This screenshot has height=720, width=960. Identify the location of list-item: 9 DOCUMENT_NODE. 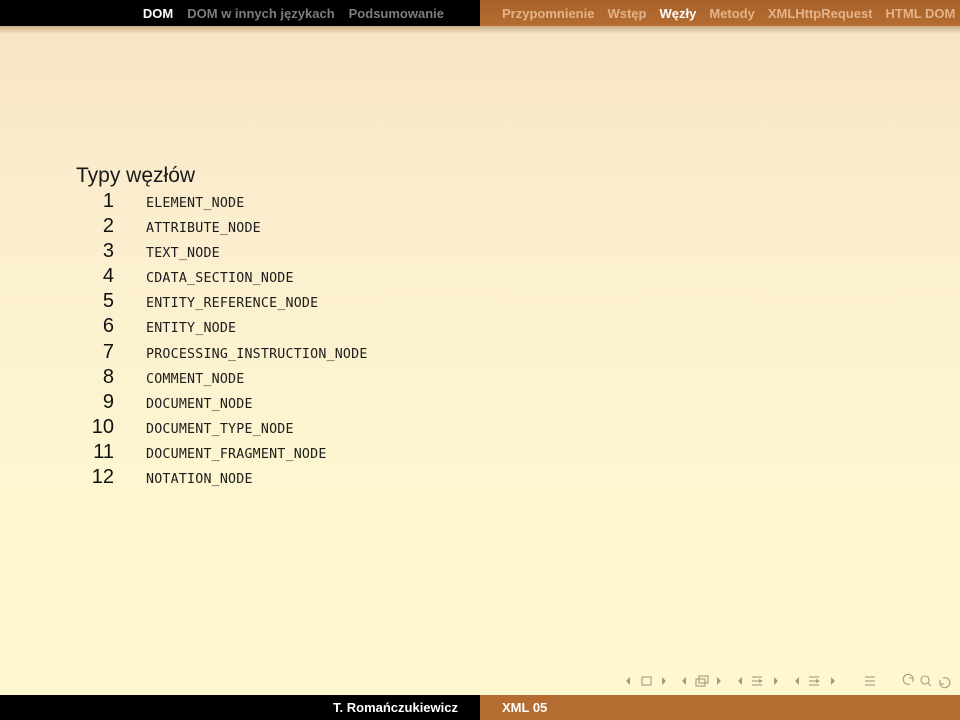
(222, 403).